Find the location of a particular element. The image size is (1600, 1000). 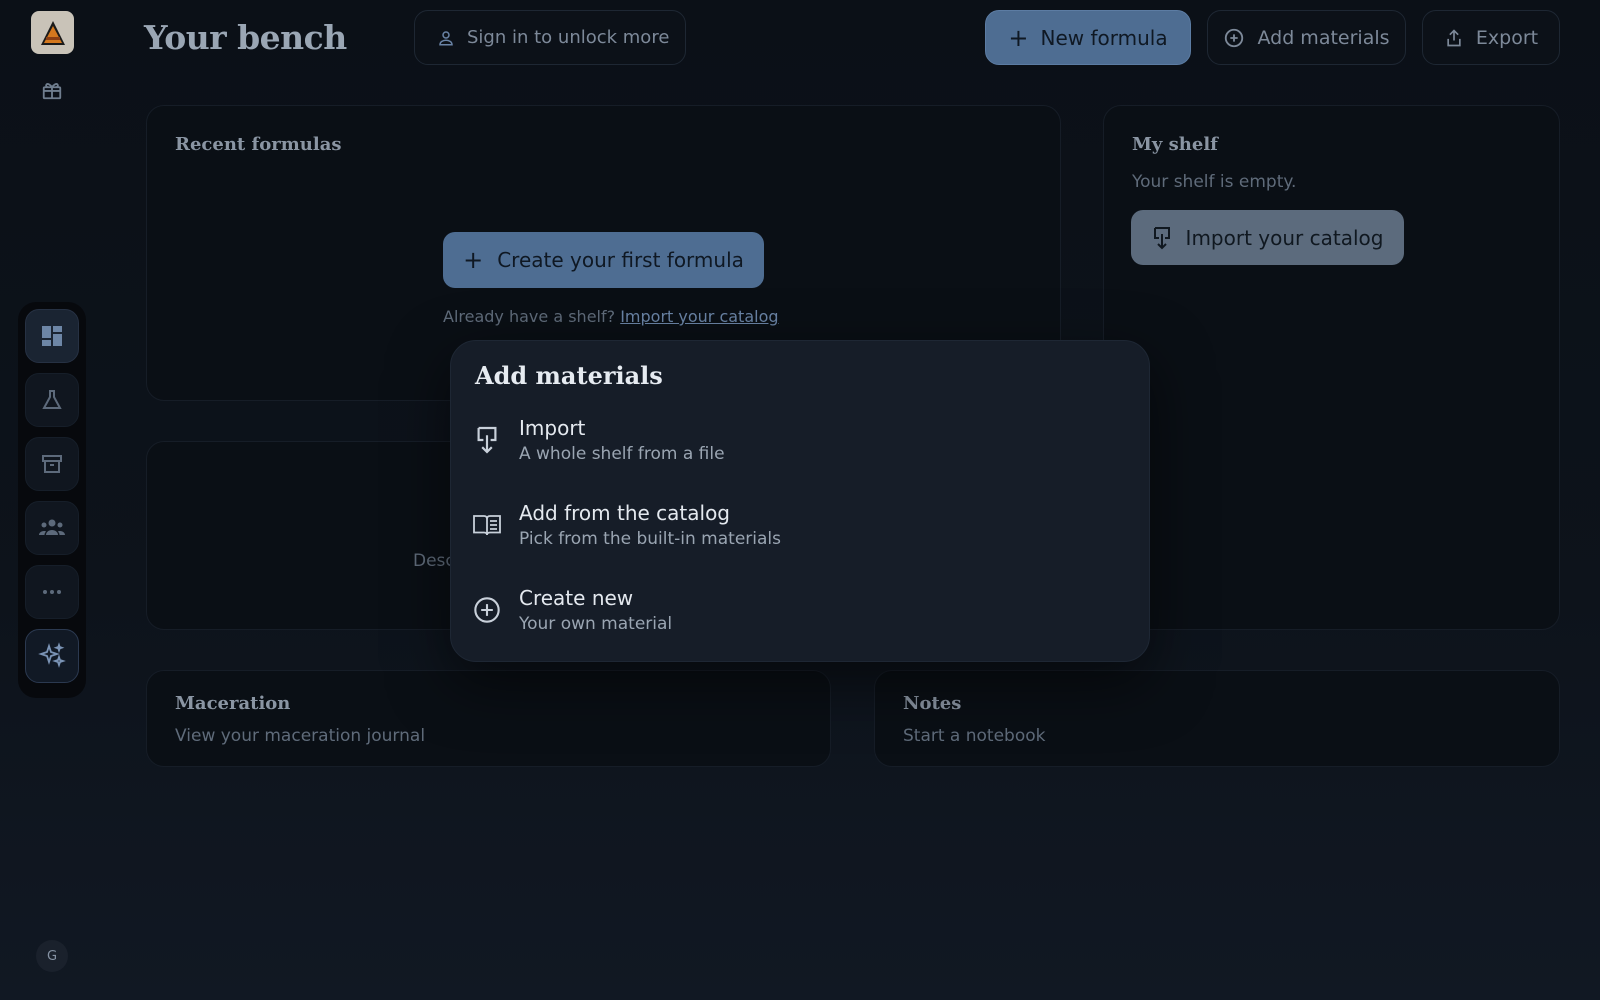

import-catalog-link: Import your catalog is located at coordinates (699, 316).